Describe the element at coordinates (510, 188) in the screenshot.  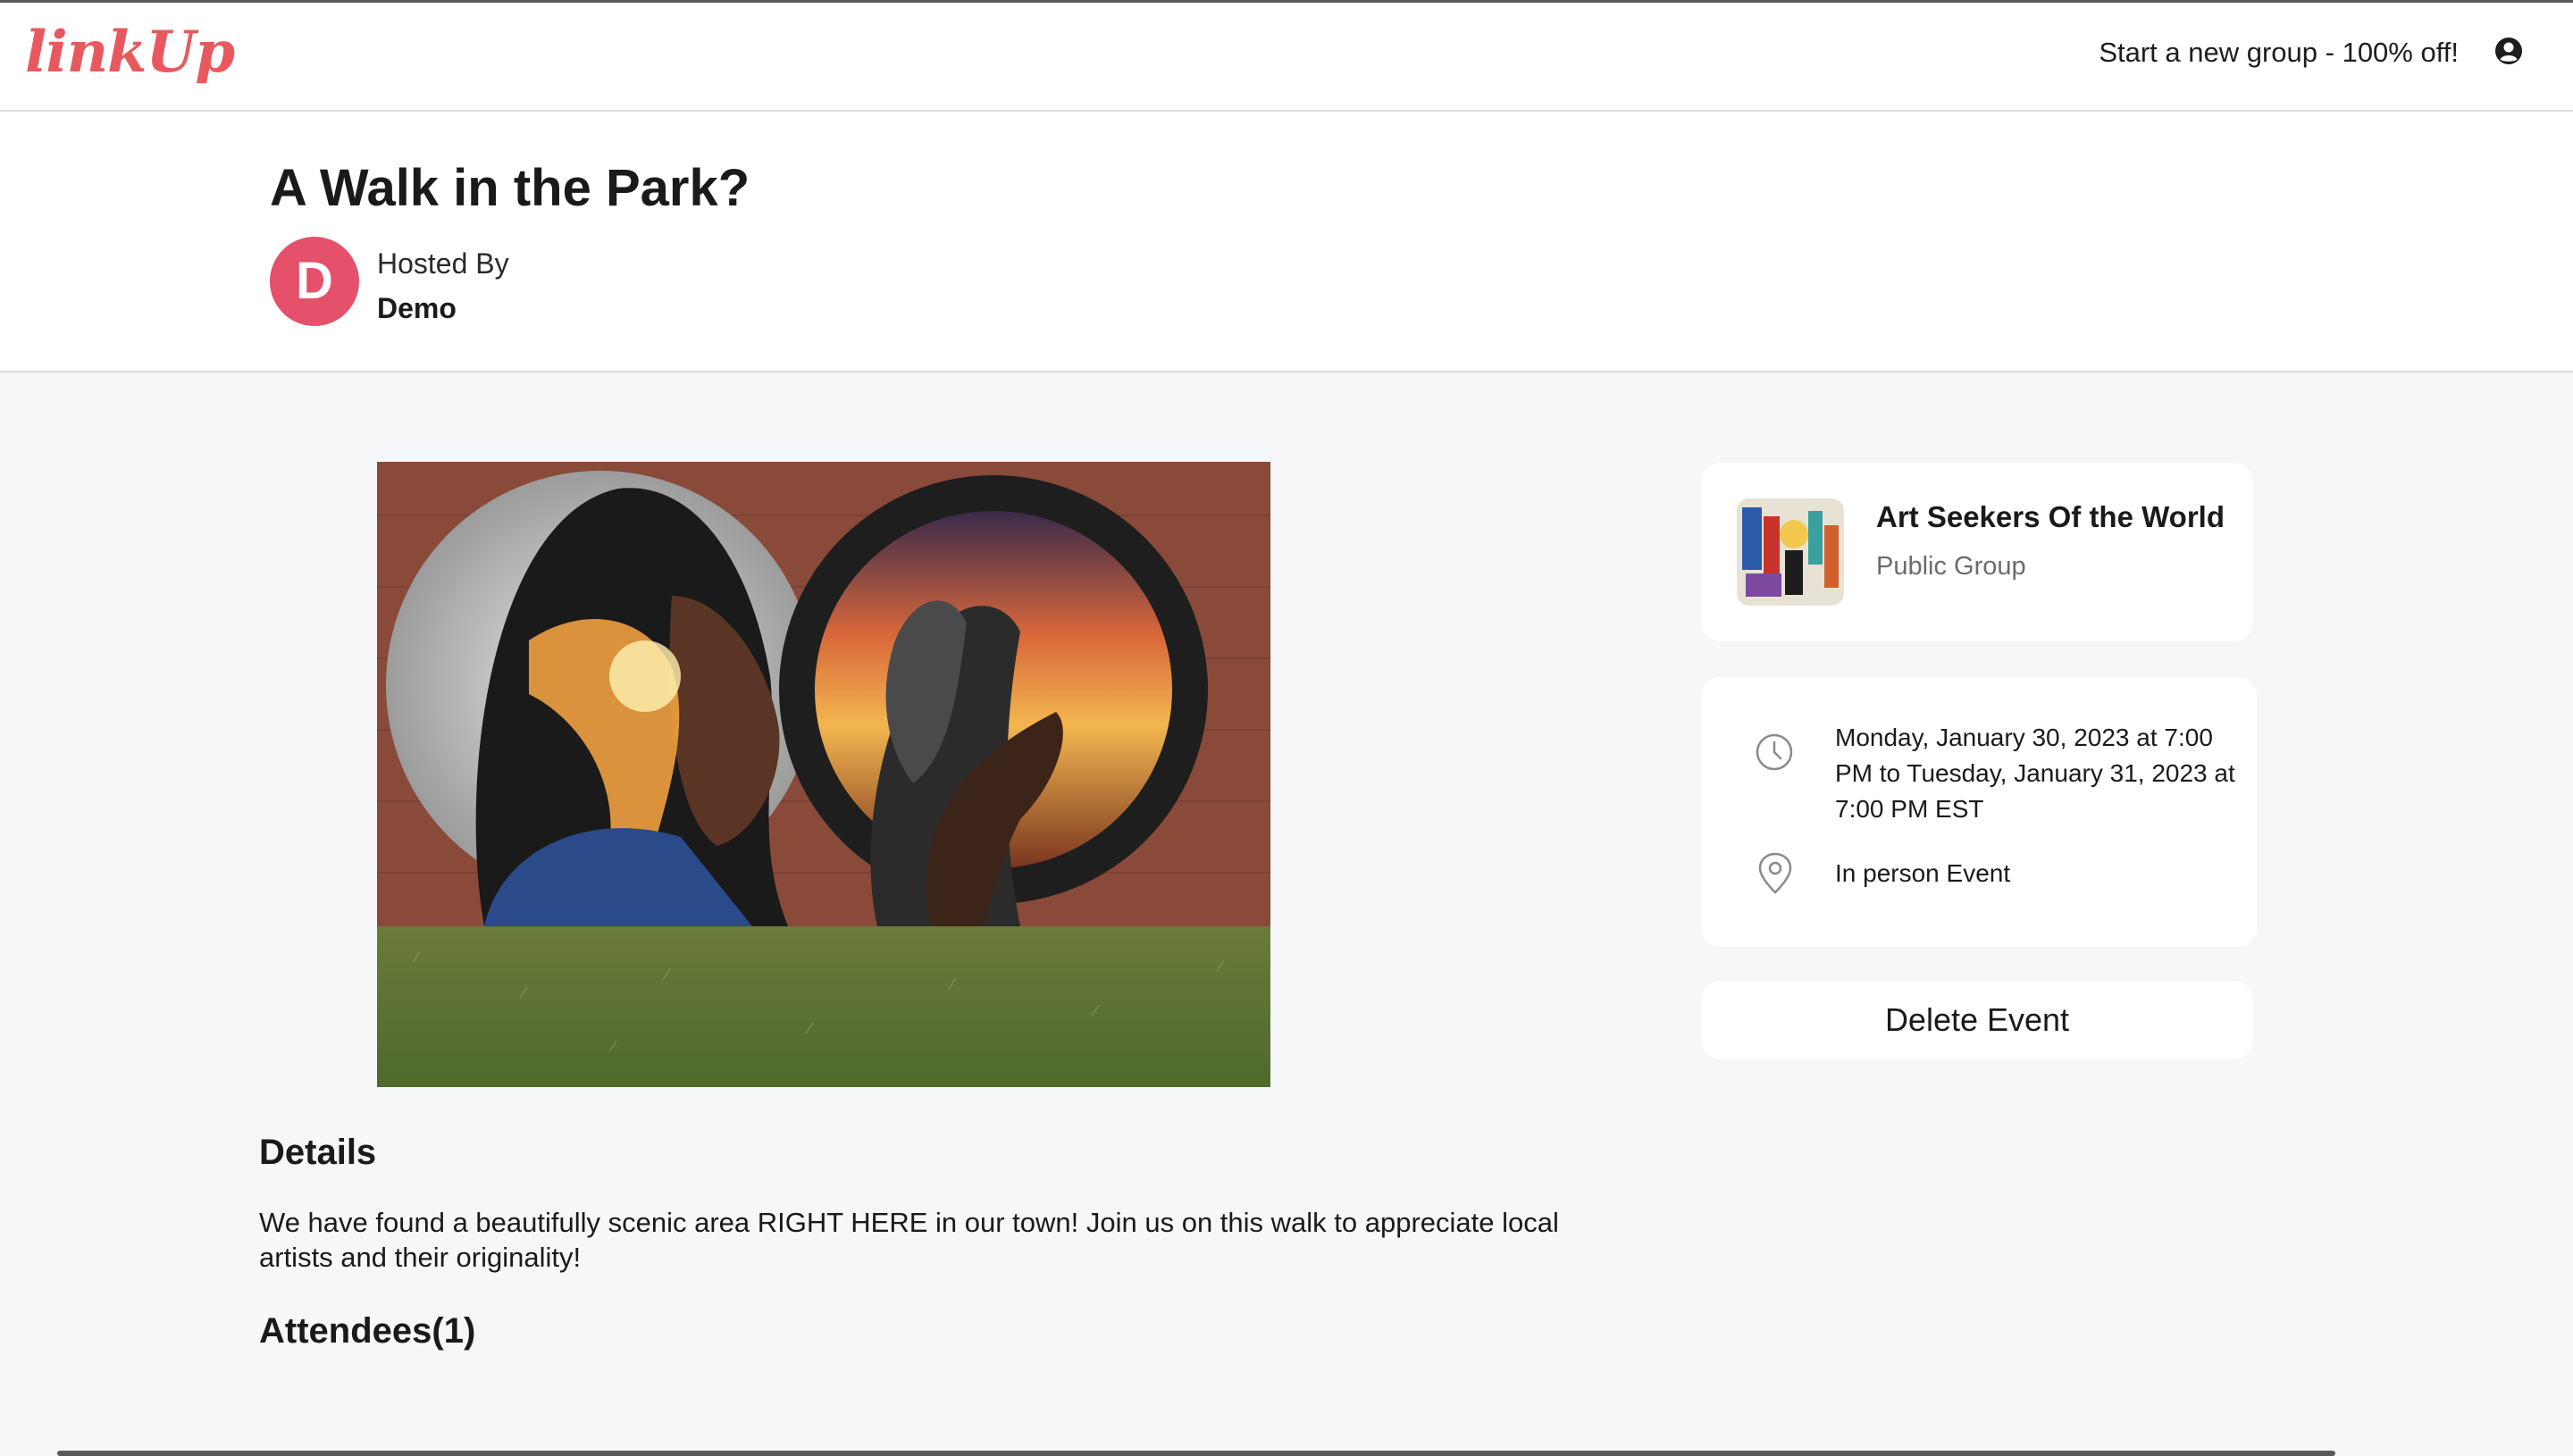
I see `event-title: A Walk in the Park?` at that location.